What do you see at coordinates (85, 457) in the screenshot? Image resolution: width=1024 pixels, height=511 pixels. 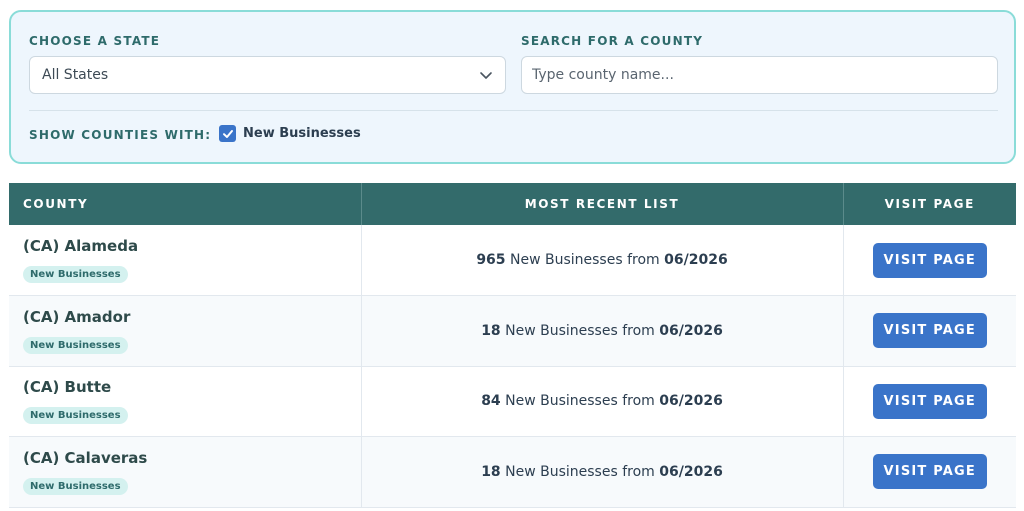 I see `county-name: (CA) Calaveras` at bounding box center [85, 457].